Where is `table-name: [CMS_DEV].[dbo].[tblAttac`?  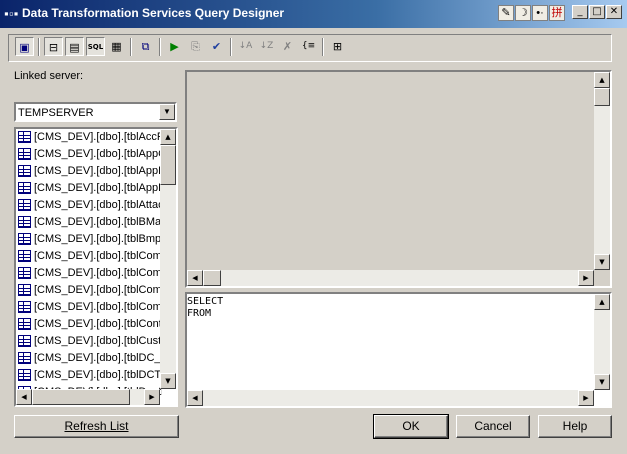 table-name: [CMS_DEV].[dbo].[tblAttac is located at coordinates (98, 205).